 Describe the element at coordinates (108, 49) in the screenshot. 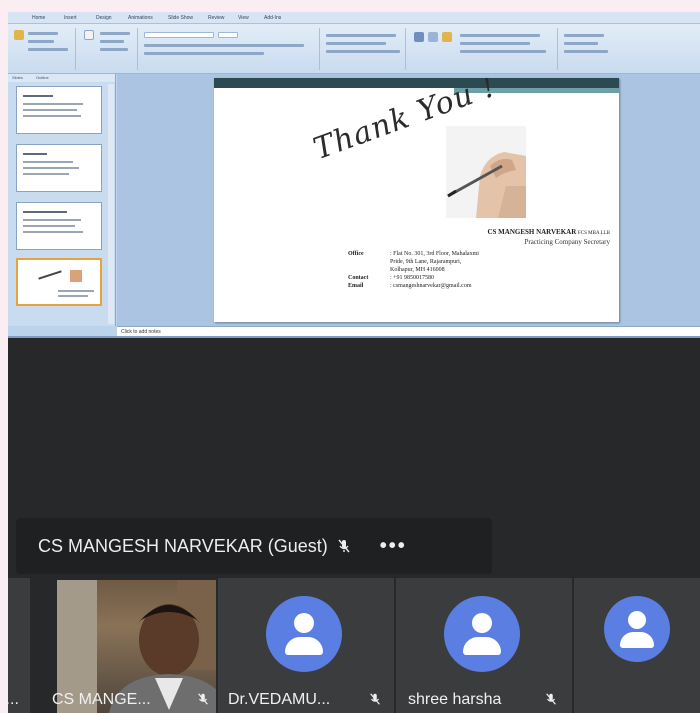

I see `ribbon-group-slides` at that location.